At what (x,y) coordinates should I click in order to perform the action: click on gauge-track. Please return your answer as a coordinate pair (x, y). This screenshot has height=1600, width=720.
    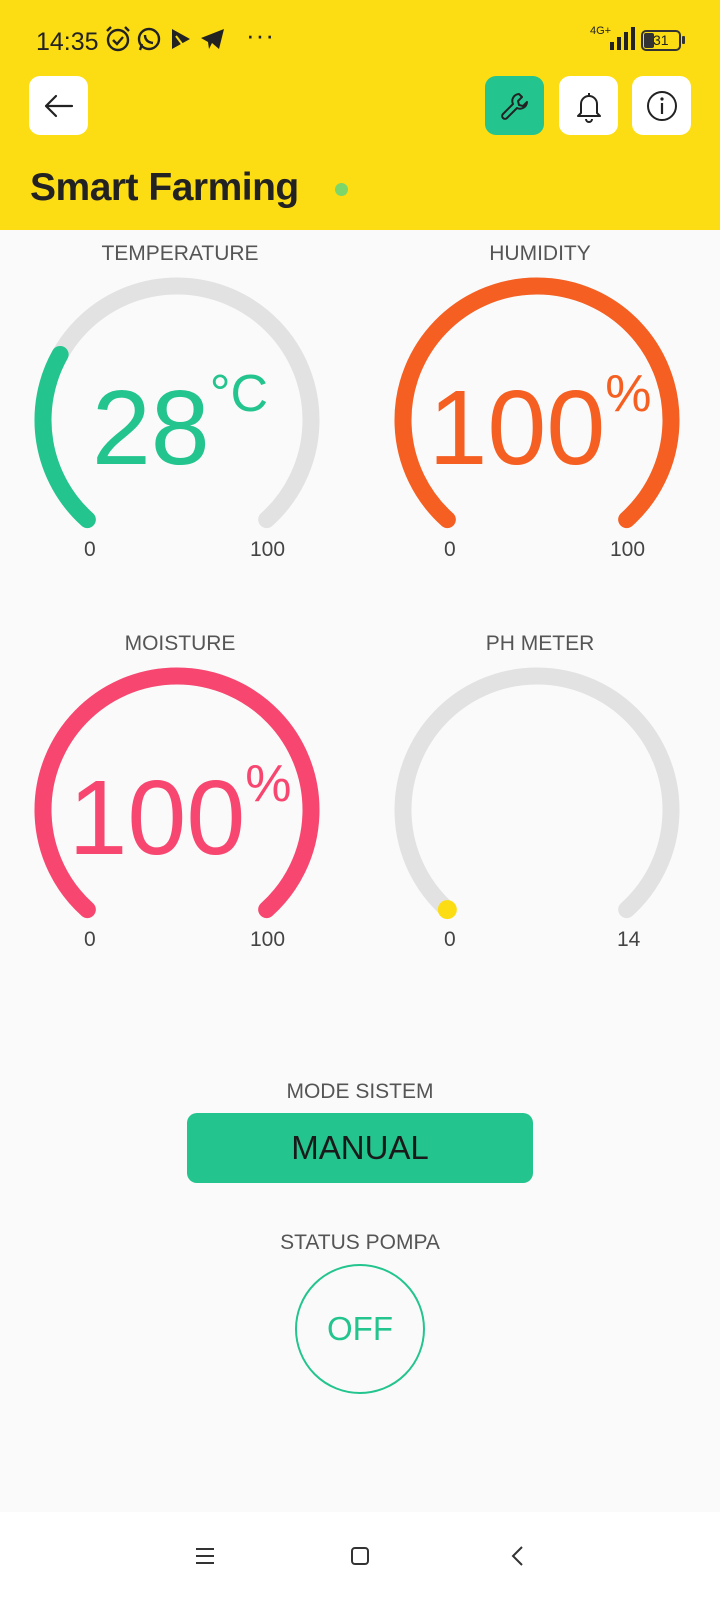
    Looking at the image, I should click on (537, 793).